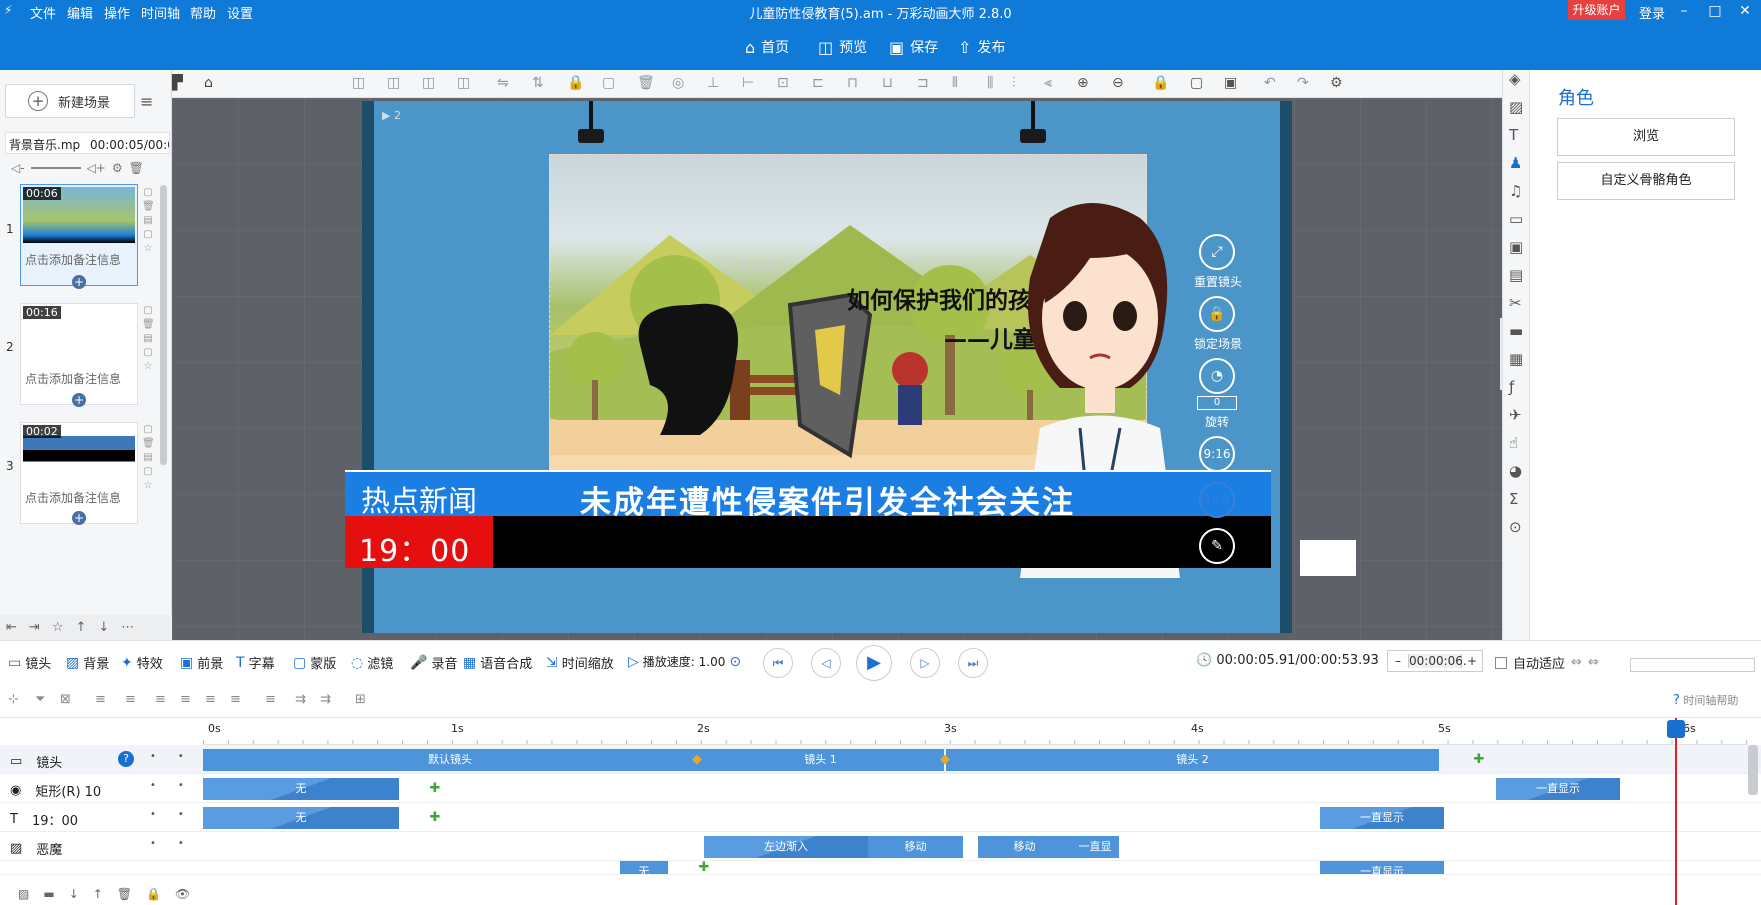 The width and height of the screenshot is (1761, 905). What do you see at coordinates (1336, 83) in the screenshot?
I see `settings-icon: ⚙` at bounding box center [1336, 83].